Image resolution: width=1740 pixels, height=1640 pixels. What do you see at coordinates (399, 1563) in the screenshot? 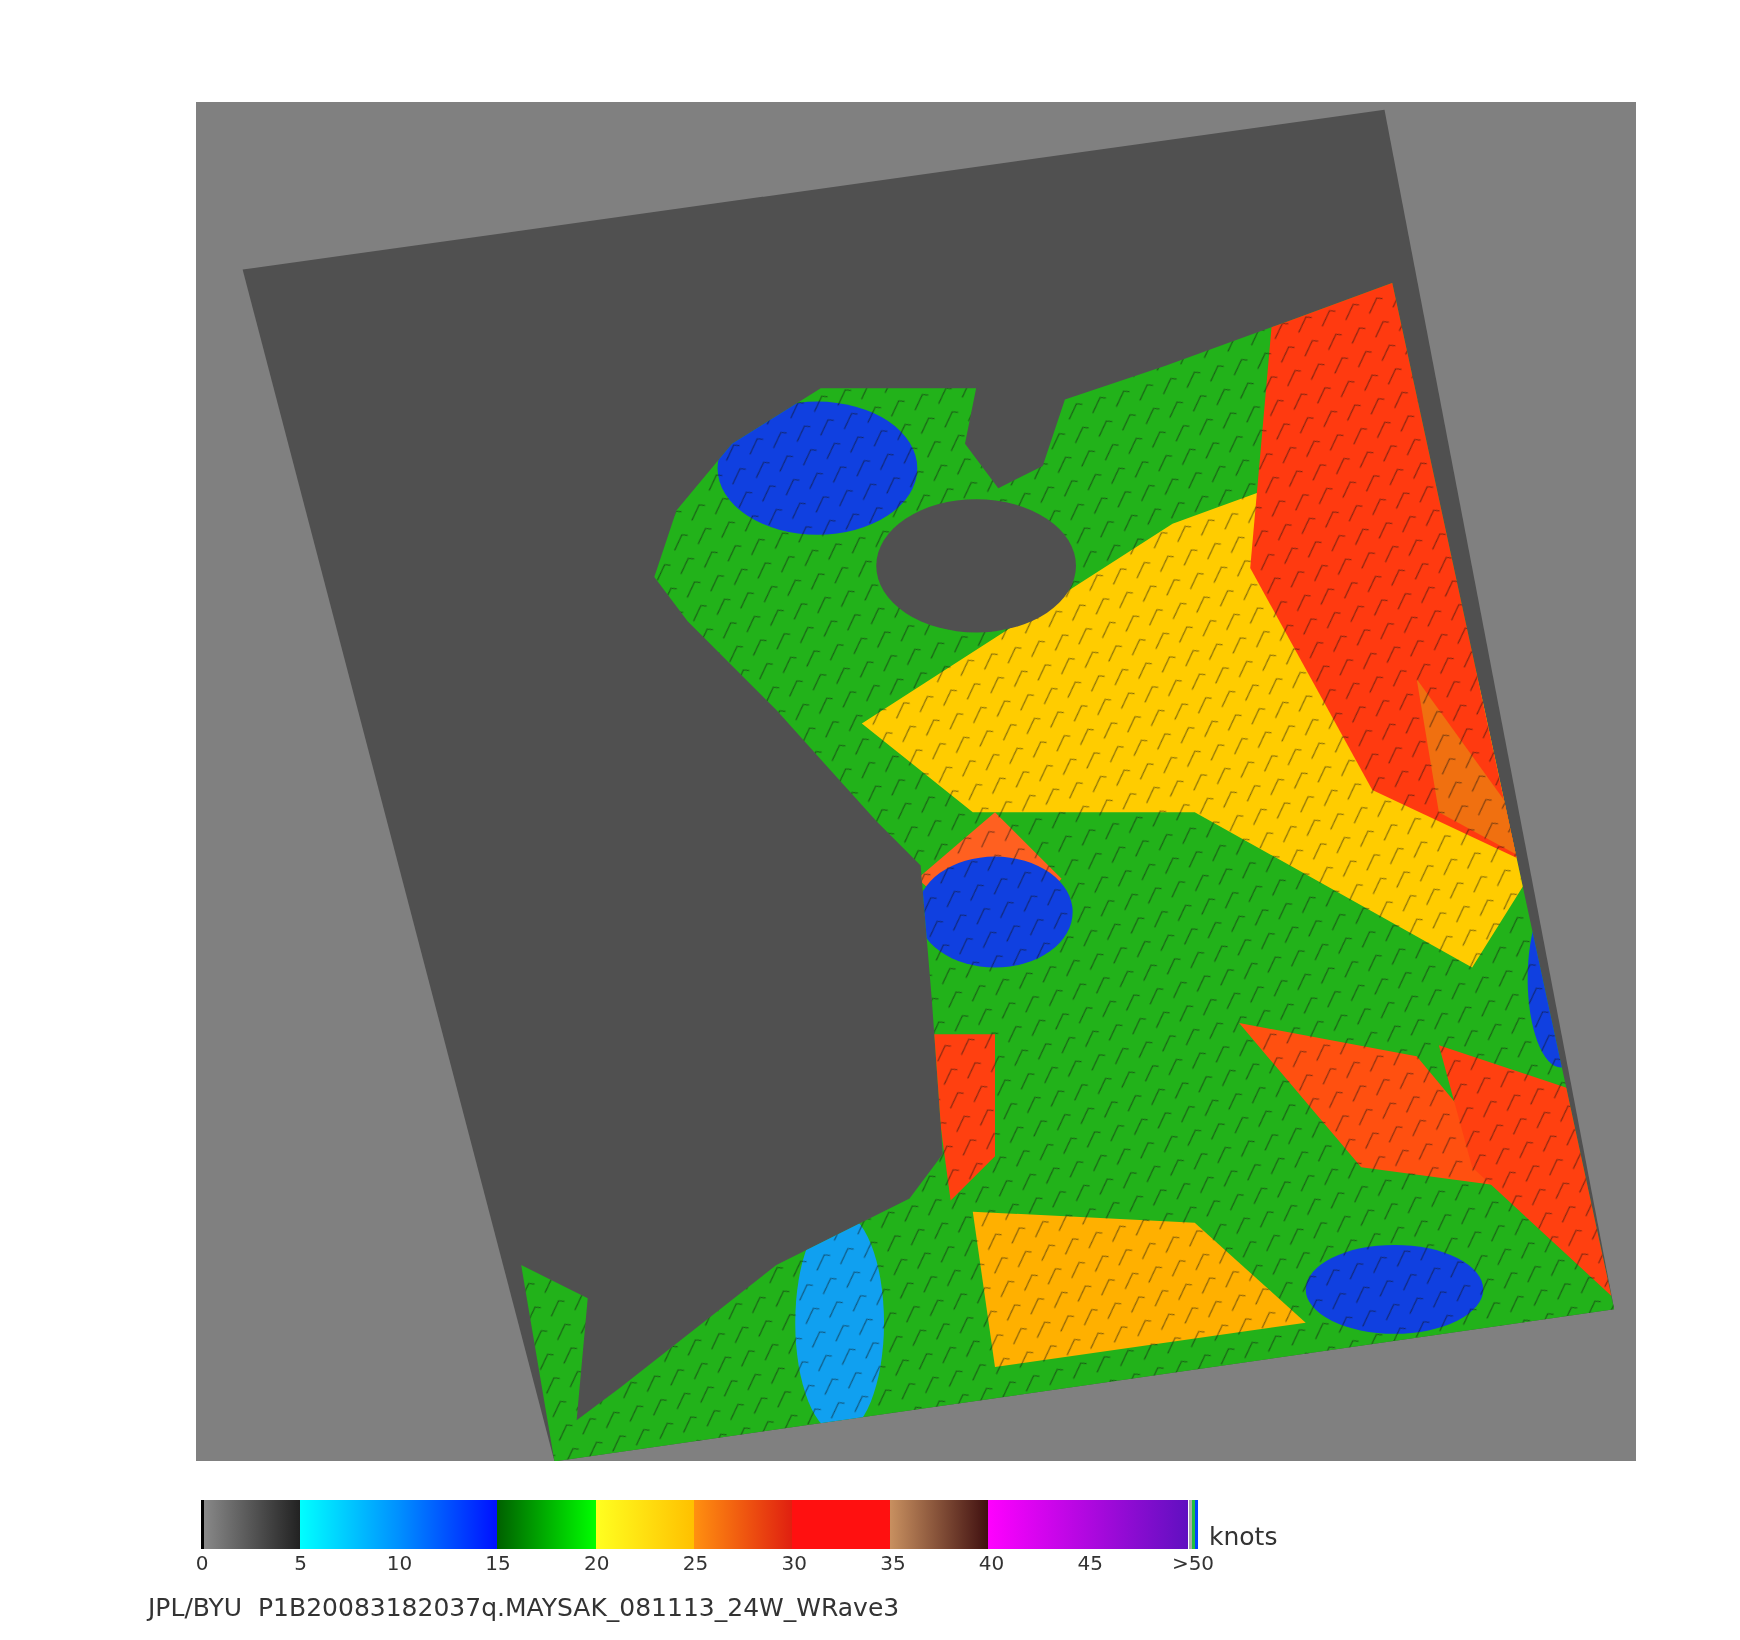
I see `tick-label: 10` at bounding box center [399, 1563].